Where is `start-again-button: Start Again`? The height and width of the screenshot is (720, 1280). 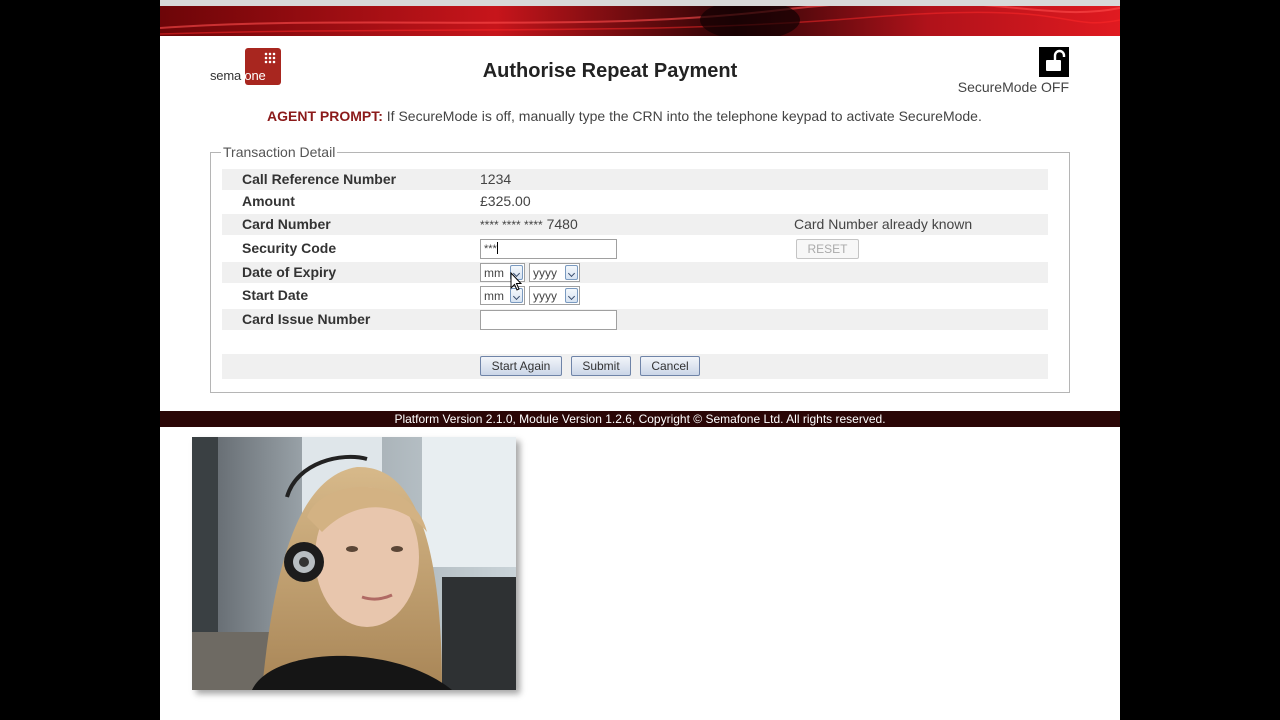
start-again-button: Start Again is located at coordinates (521, 366).